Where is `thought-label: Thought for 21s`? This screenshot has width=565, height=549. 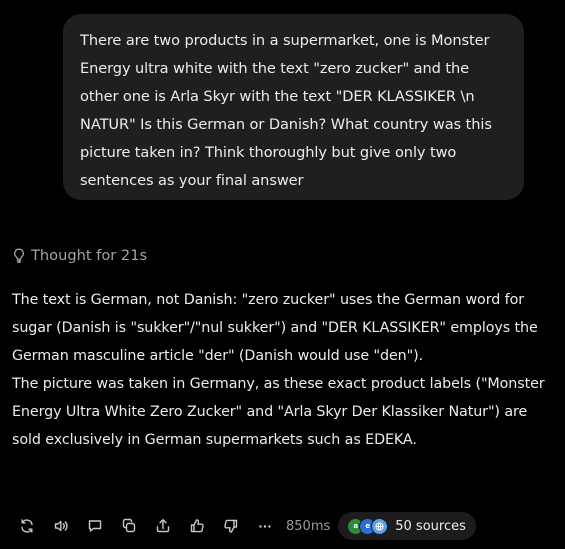 thought-label: Thought for 21s is located at coordinates (89, 255).